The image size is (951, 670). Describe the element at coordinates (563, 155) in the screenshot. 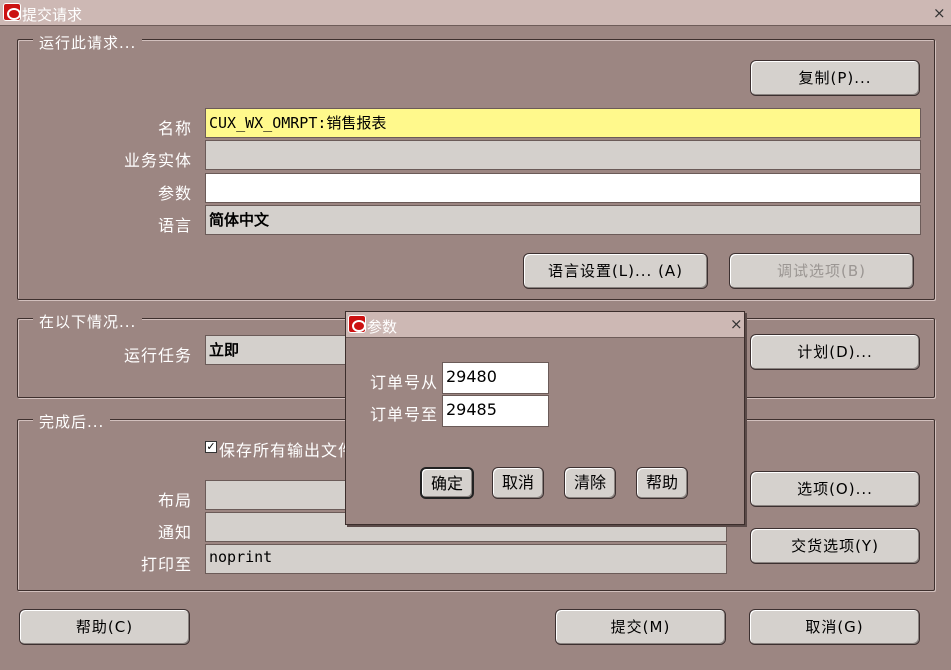

I see `org-field` at that location.